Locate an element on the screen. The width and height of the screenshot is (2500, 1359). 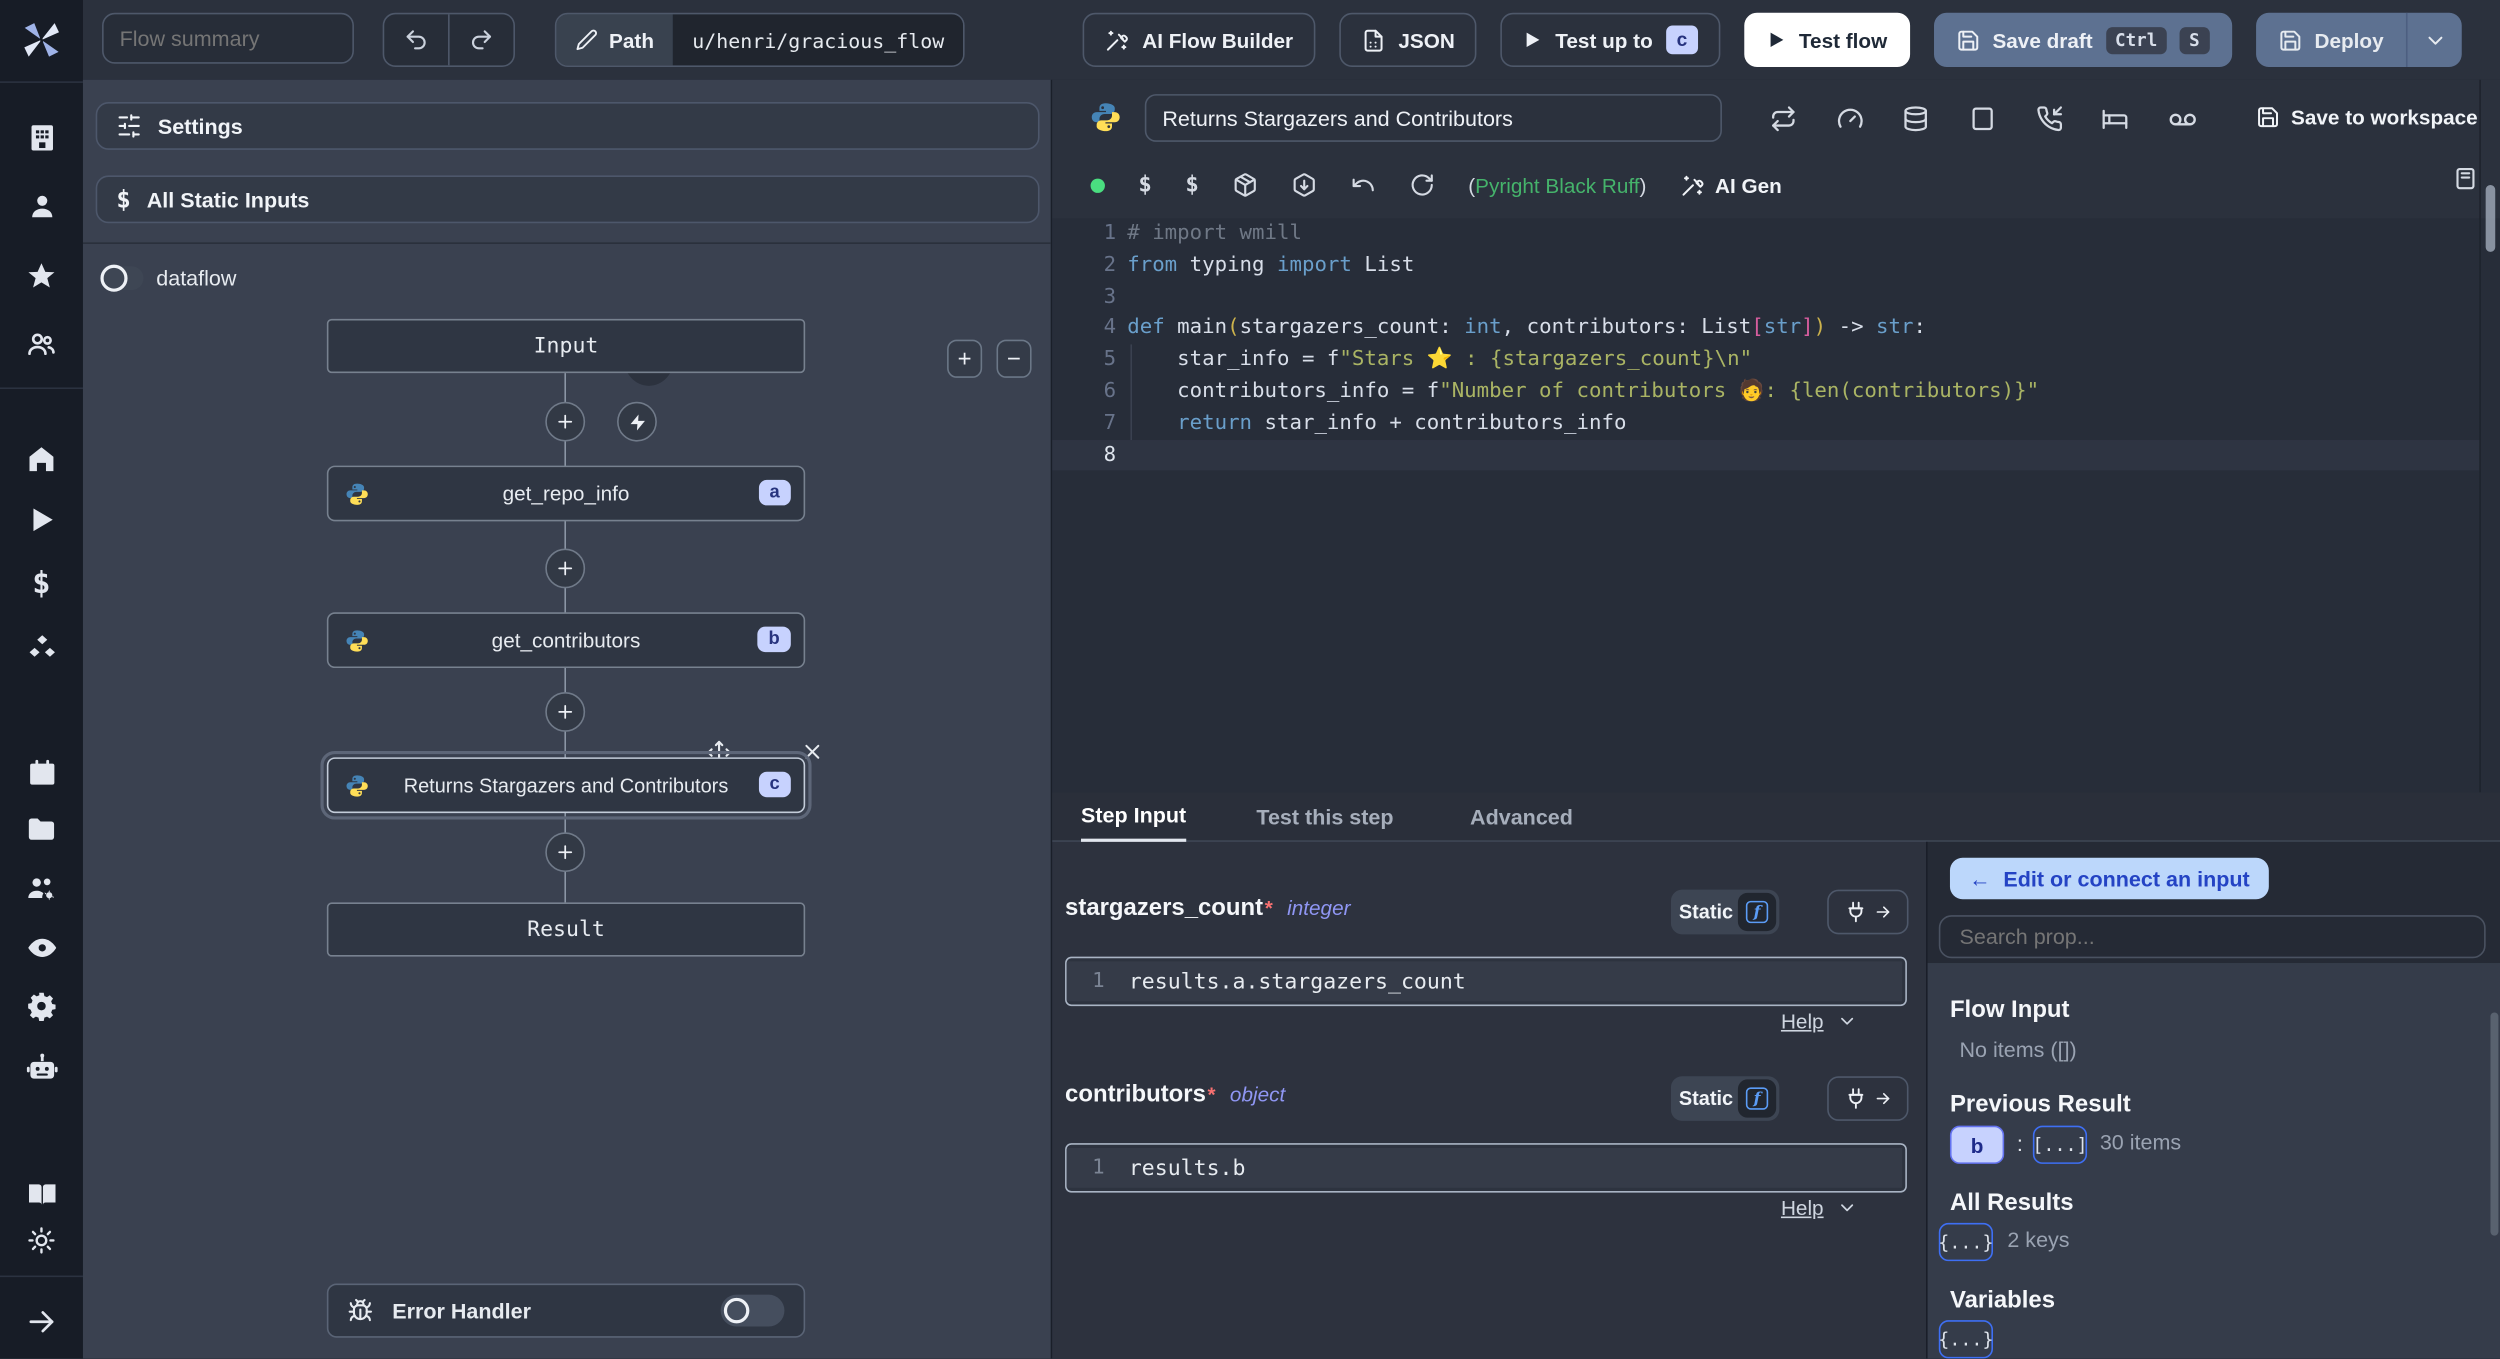
tab-advanced: Advanced is located at coordinates (1521, 816).